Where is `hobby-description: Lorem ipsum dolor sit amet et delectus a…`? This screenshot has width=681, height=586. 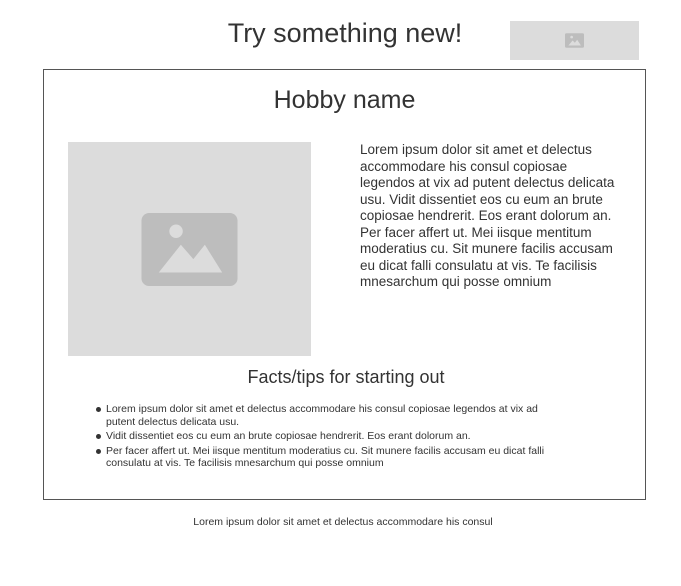 hobby-description: Lorem ipsum dolor sit amet et delectus a… is located at coordinates (487, 215).